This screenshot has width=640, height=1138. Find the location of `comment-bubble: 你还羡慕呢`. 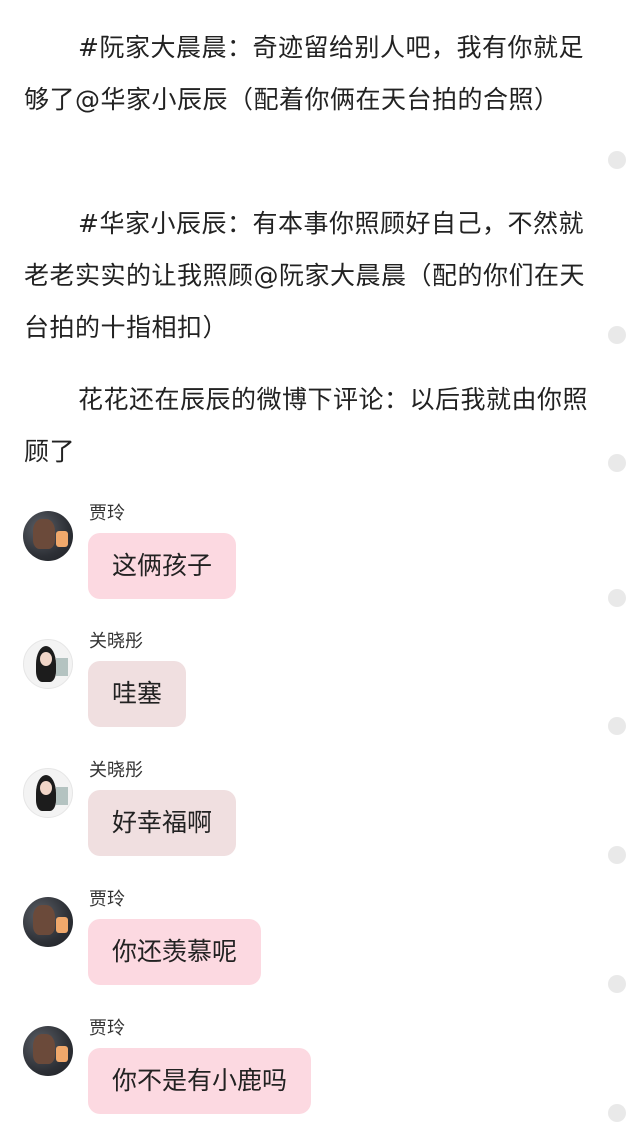

comment-bubble: 你还羡慕呢 is located at coordinates (175, 952).